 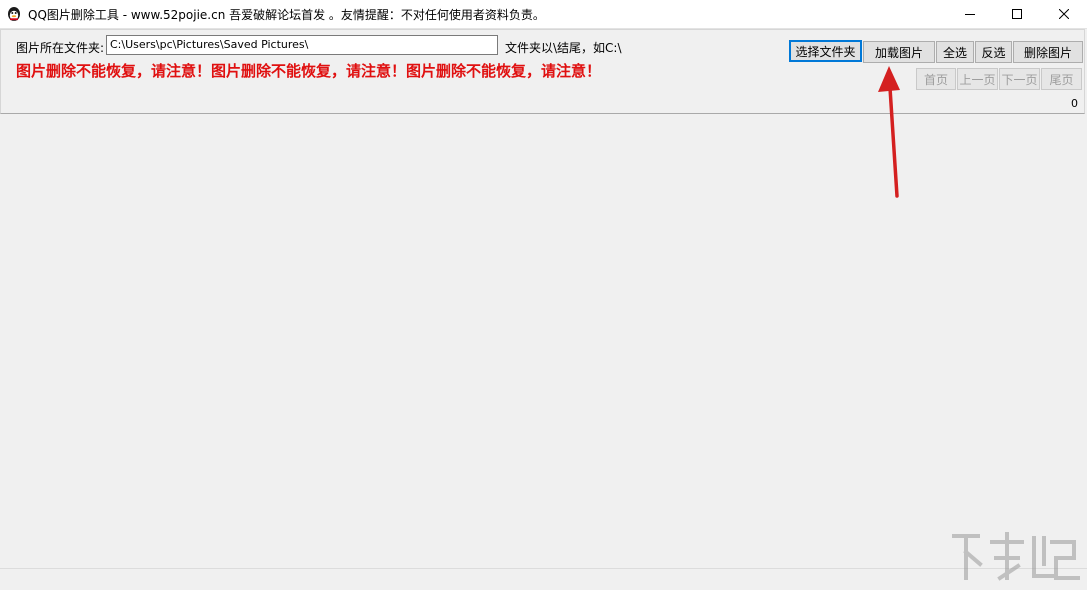 What do you see at coordinates (1019, 79) in the screenshot?
I see `next-page-button: 下一页` at bounding box center [1019, 79].